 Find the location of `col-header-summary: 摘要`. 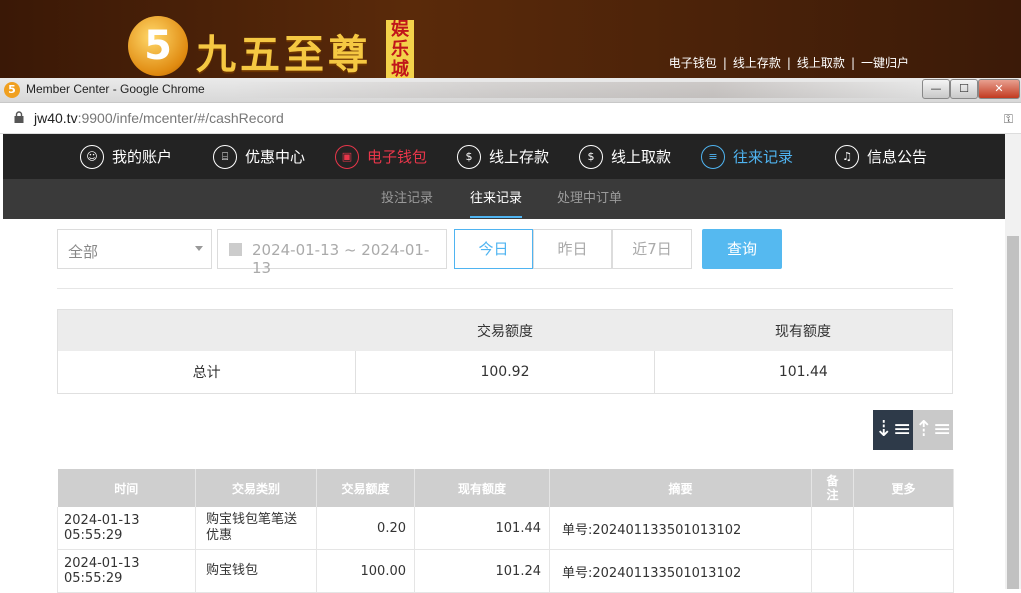

col-header-summary: 摘要 is located at coordinates (680, 488).